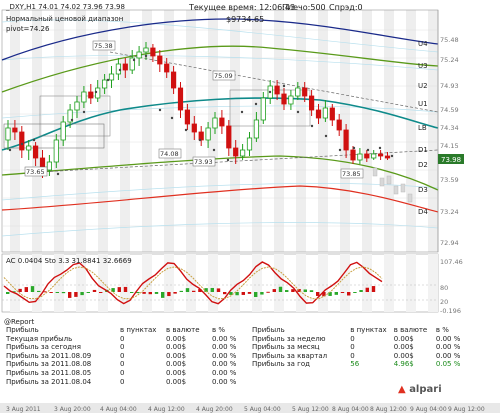 The width and height of the screenshot is (500, 413). Describe the element at coordinates (451, 160) in the screenshot. I see `current-price-label: 73.98` at that location.